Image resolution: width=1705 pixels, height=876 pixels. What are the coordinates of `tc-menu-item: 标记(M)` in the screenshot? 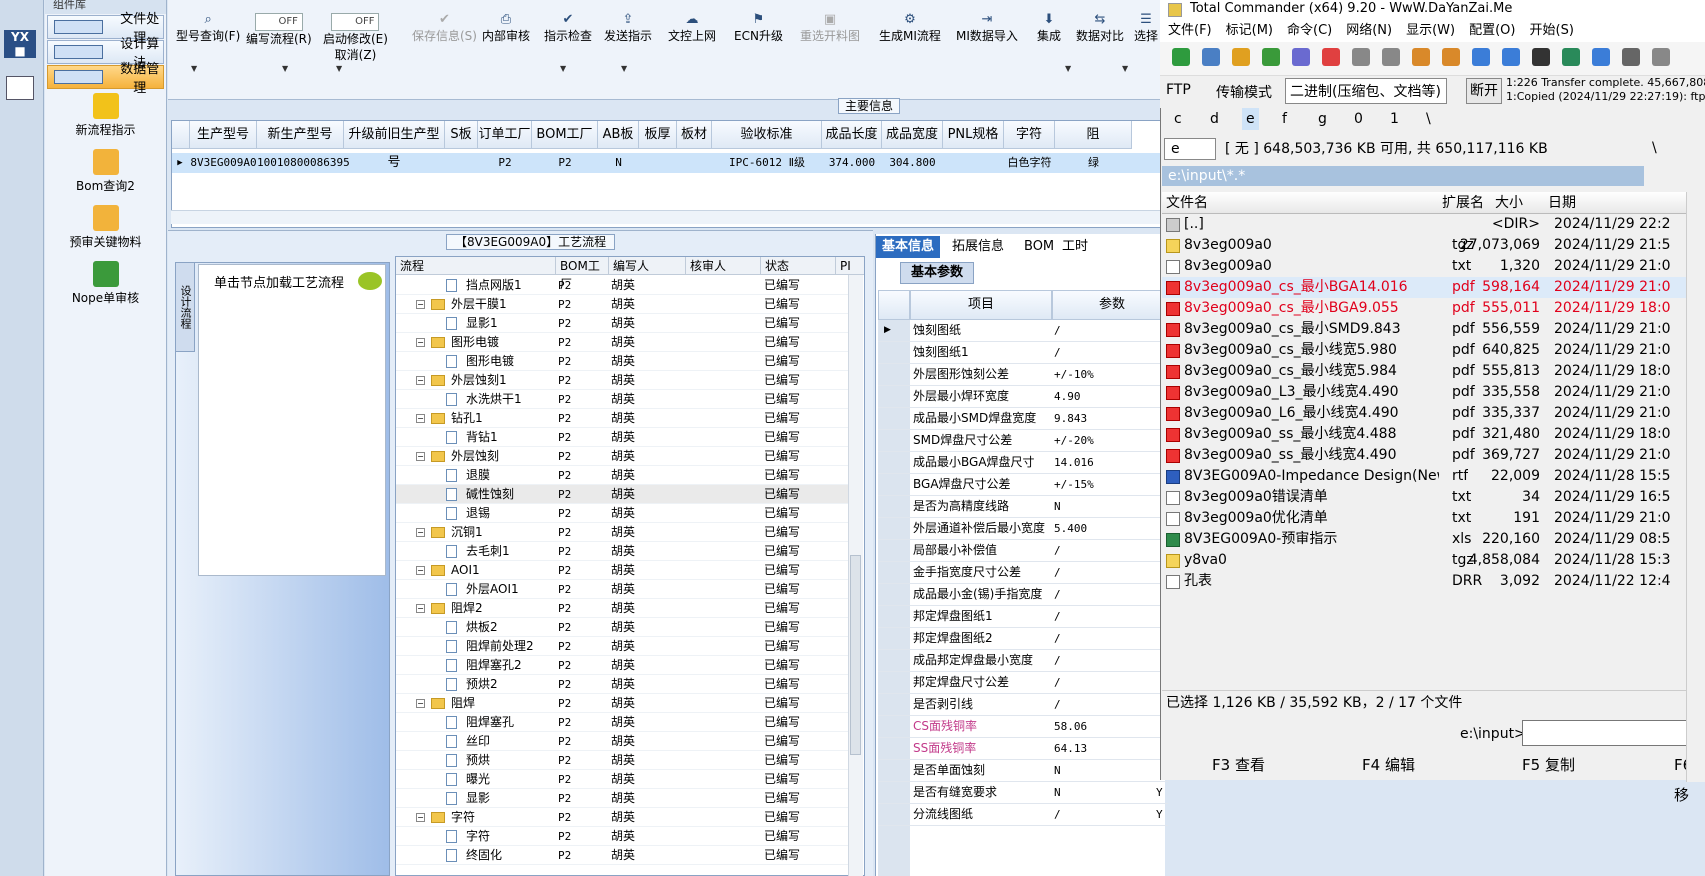 It's located at (1249, 30).